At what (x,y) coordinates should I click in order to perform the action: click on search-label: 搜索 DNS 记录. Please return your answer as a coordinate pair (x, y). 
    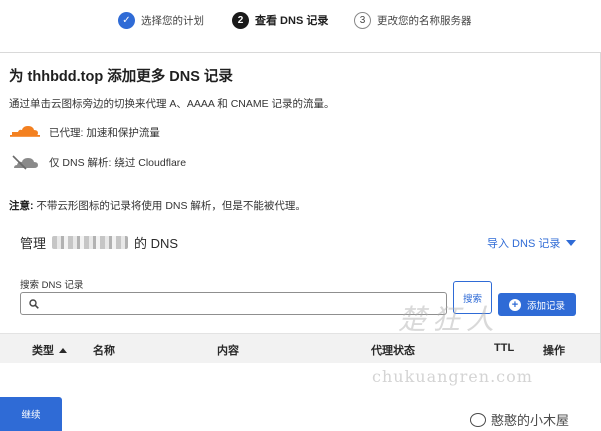
    Looking at the image, I should click on (52, 285).